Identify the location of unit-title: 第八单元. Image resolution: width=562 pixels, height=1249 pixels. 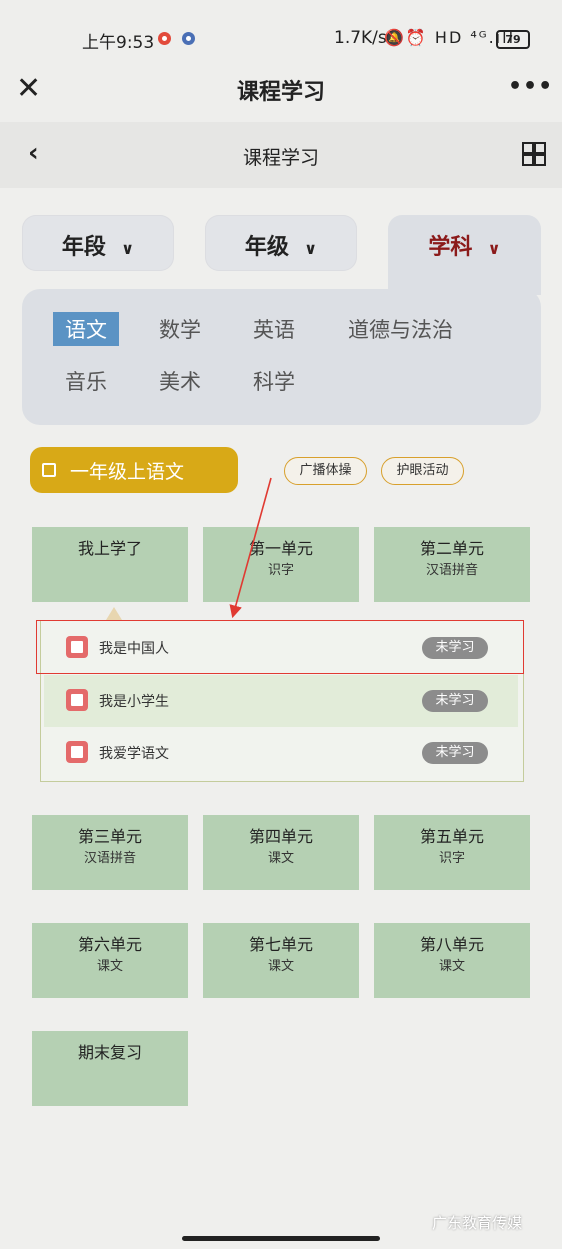
(451, 944).